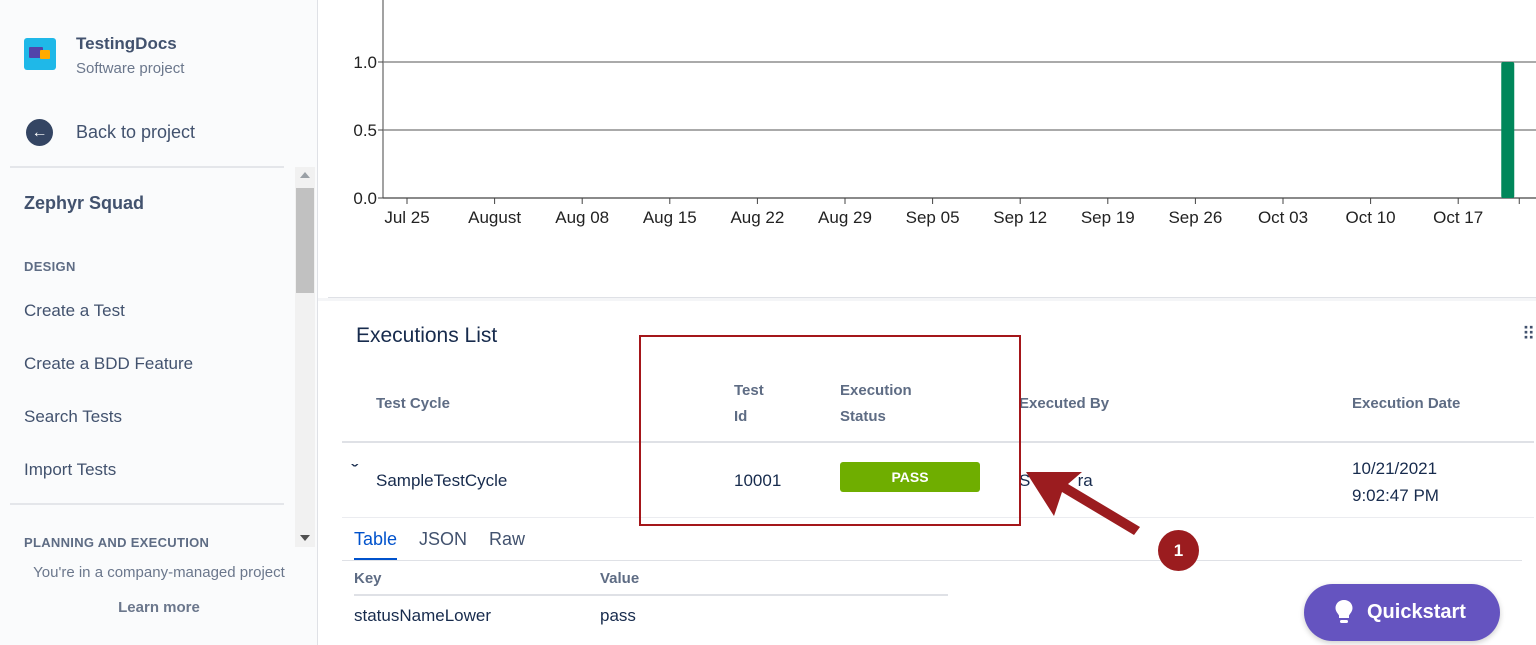  What do you see at coordinates (1416, 612) in the screenshot?
I see `quickstart-label: Quickstart` at bounding box center [1416, 612].